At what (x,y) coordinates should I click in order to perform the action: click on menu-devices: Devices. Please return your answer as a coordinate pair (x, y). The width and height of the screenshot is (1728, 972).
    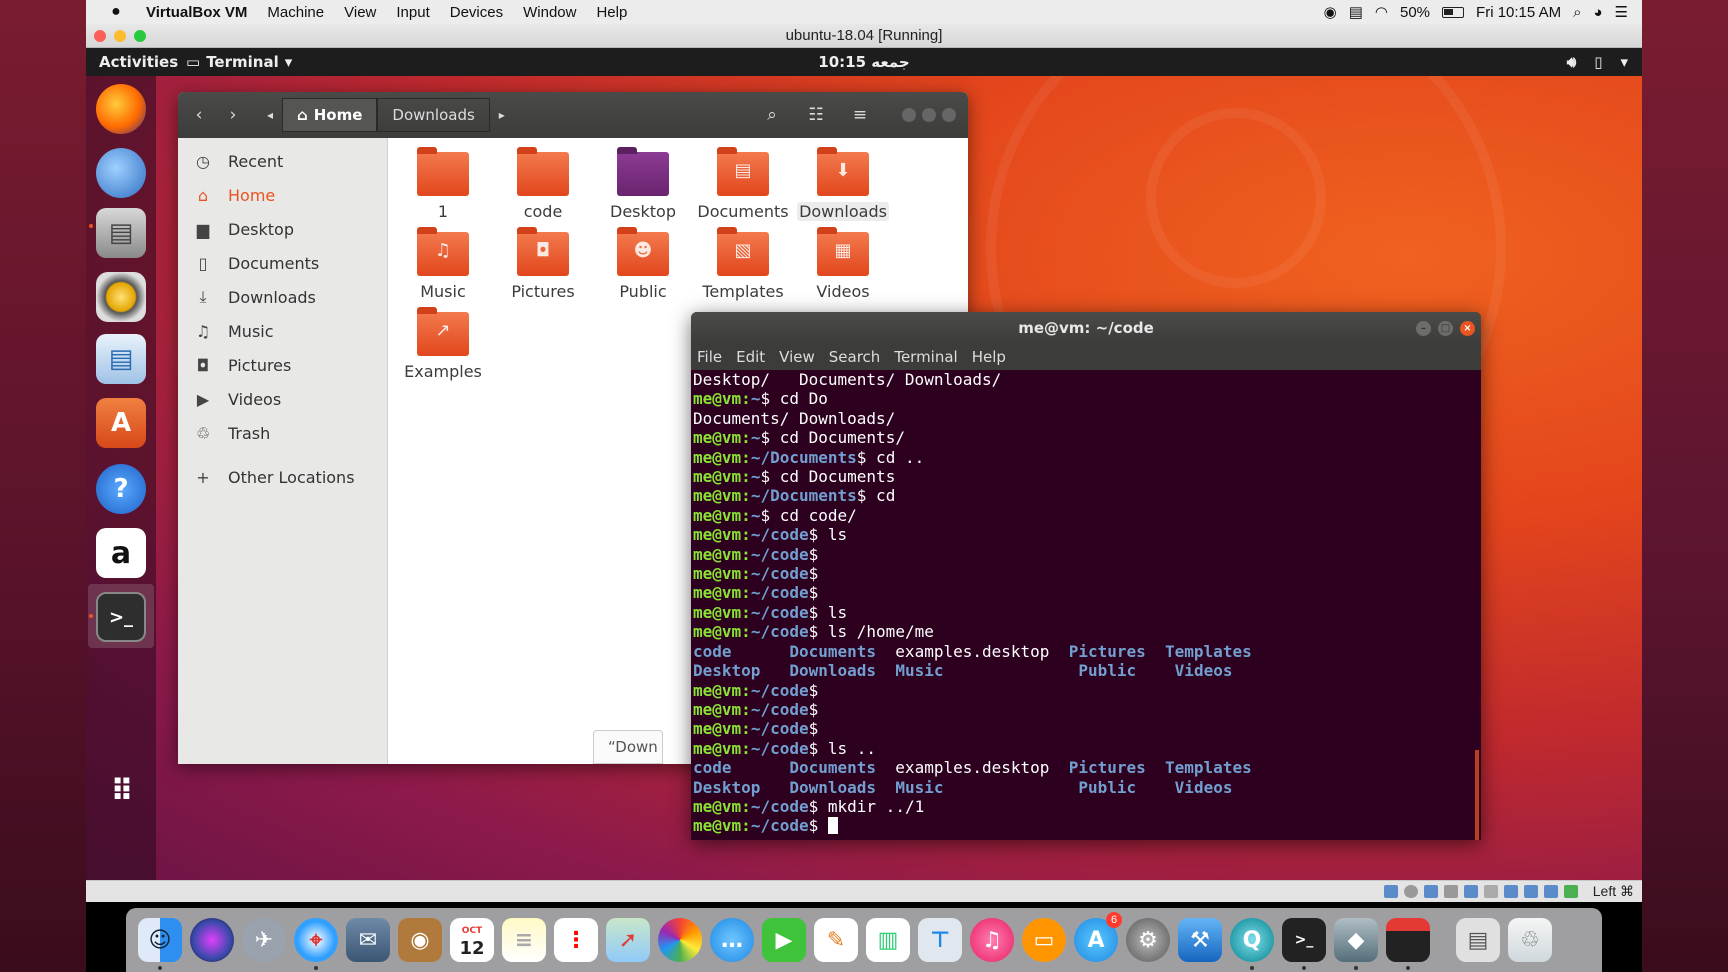
    Looking at the image, I should click on (476, 12).